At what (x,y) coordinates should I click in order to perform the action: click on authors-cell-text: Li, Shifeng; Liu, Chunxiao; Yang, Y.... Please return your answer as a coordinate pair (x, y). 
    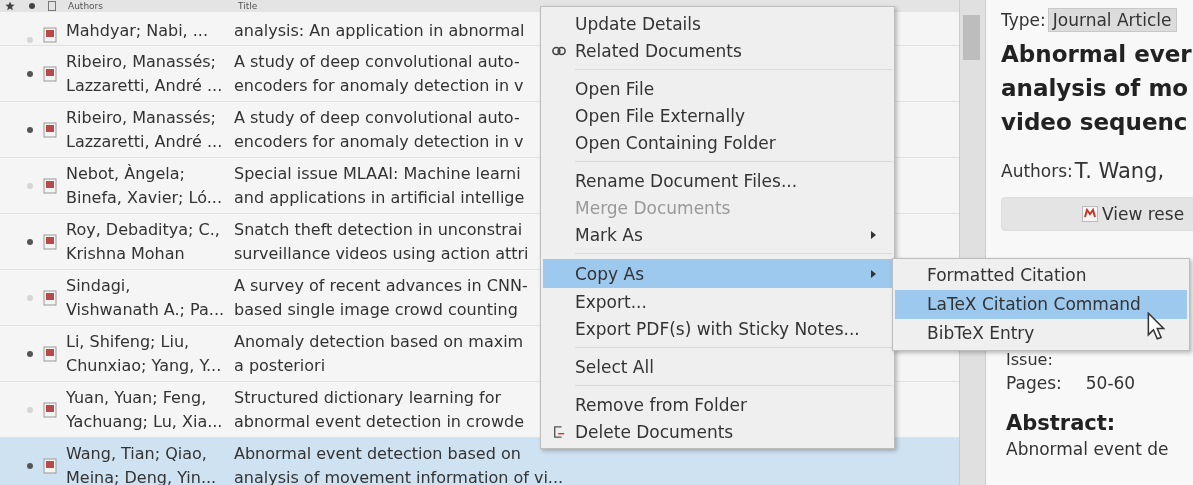
    Looking at the image, I should click on (144, 353).